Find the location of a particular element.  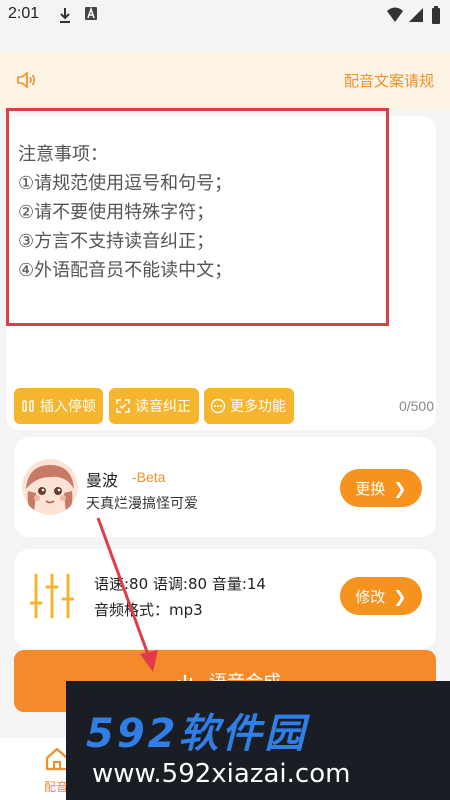

voice-card: 曼波 -Beta 天真烂漫搞怪可爱 更换 ❯ is located at coordinates (225, 487).